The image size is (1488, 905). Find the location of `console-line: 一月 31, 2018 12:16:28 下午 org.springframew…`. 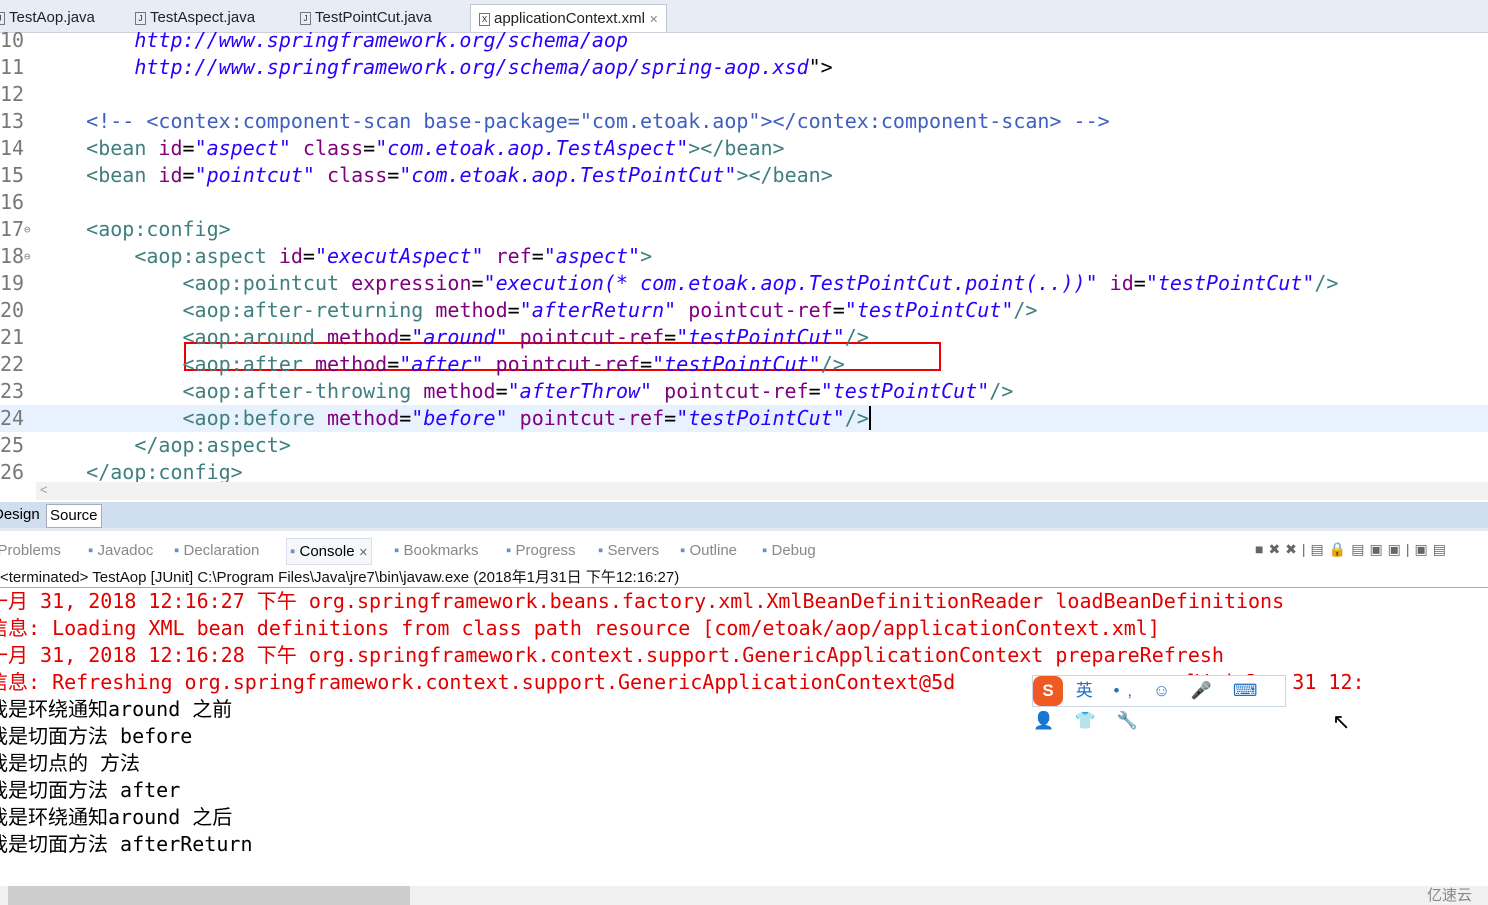

console-line: 一月 31, 2018 12:16:28 下午 org.springframew… is located at coordinates (612, 655).